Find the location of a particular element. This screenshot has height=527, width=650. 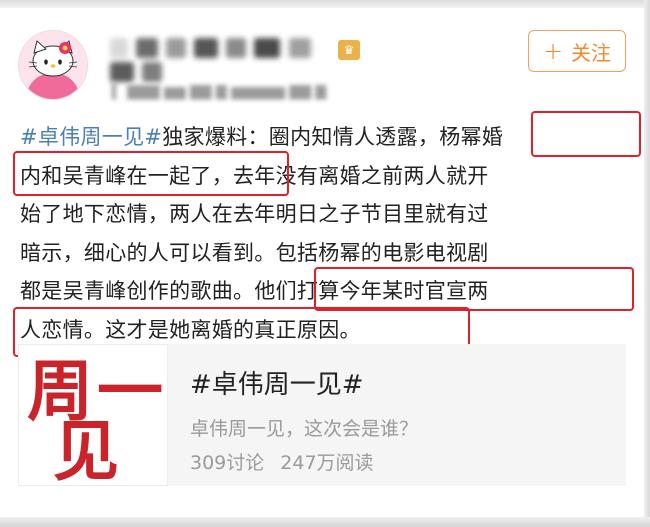

topic-thumbnail: 周 一 见 is located at coordinates (93, 415).